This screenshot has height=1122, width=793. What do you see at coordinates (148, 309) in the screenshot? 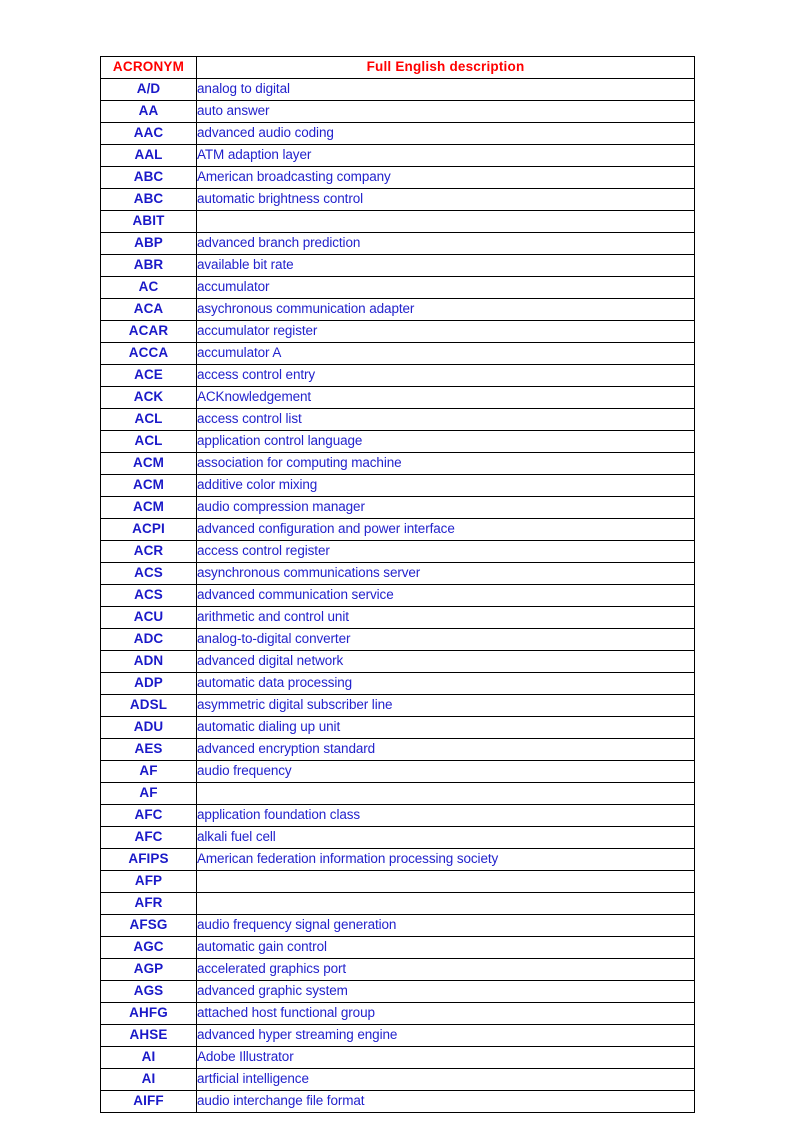
I see `cell-acronym: ACA` at bounding box center [148, 309].